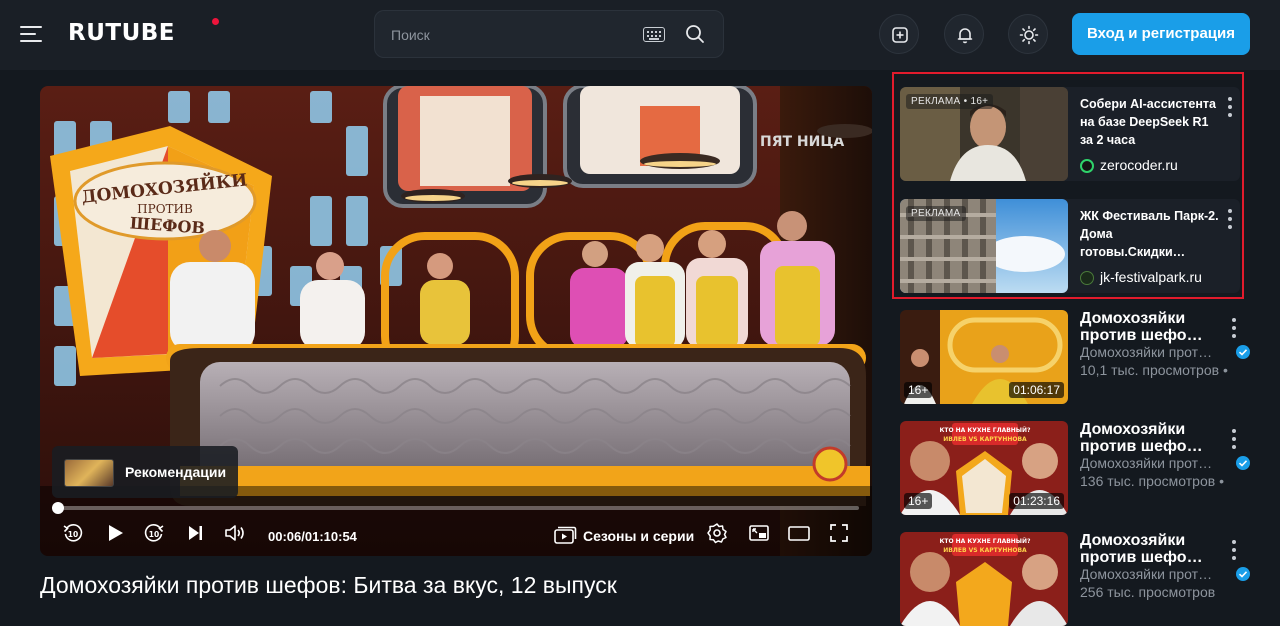  What do you see at coordinates (1139, 165) in the screenshot?
I see `ad-domain-text: zerocoder.ru` at bounding box center [1139, 165].